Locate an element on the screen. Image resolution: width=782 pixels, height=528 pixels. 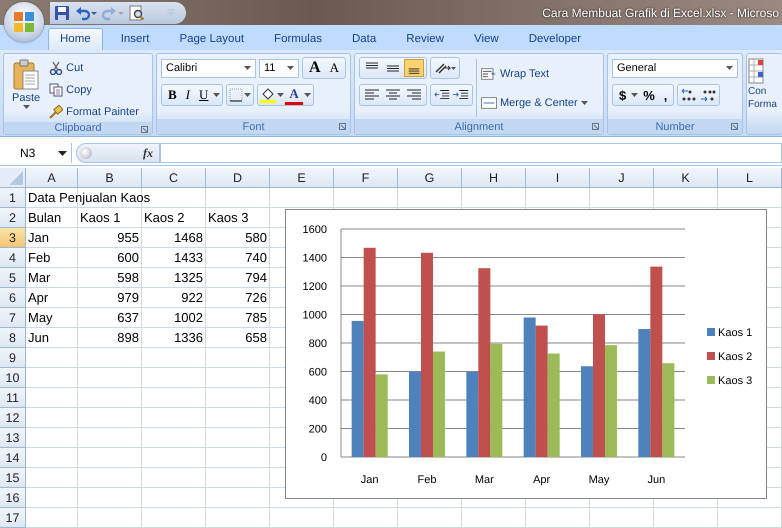
row-header: 11 is located at coordinates (13, 398).